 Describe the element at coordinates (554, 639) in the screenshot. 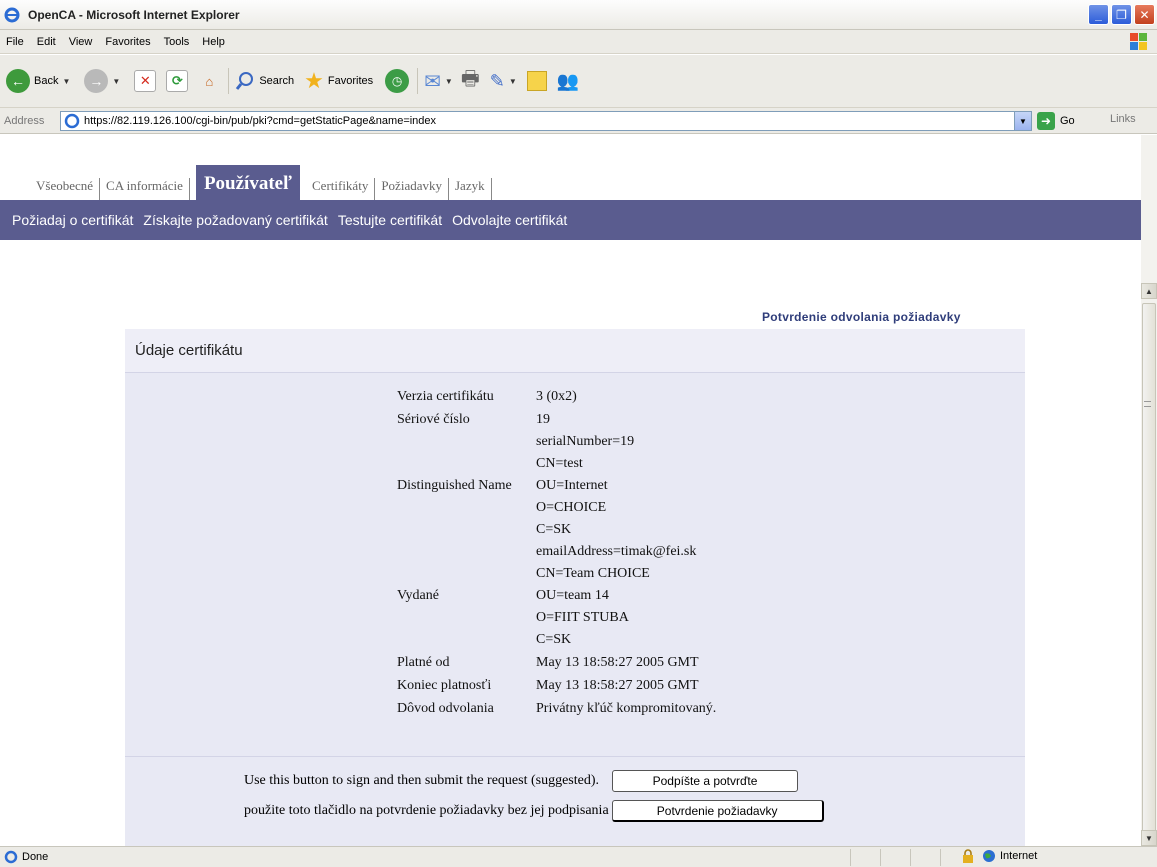

I see `issuer-value: C=SK` at that location.